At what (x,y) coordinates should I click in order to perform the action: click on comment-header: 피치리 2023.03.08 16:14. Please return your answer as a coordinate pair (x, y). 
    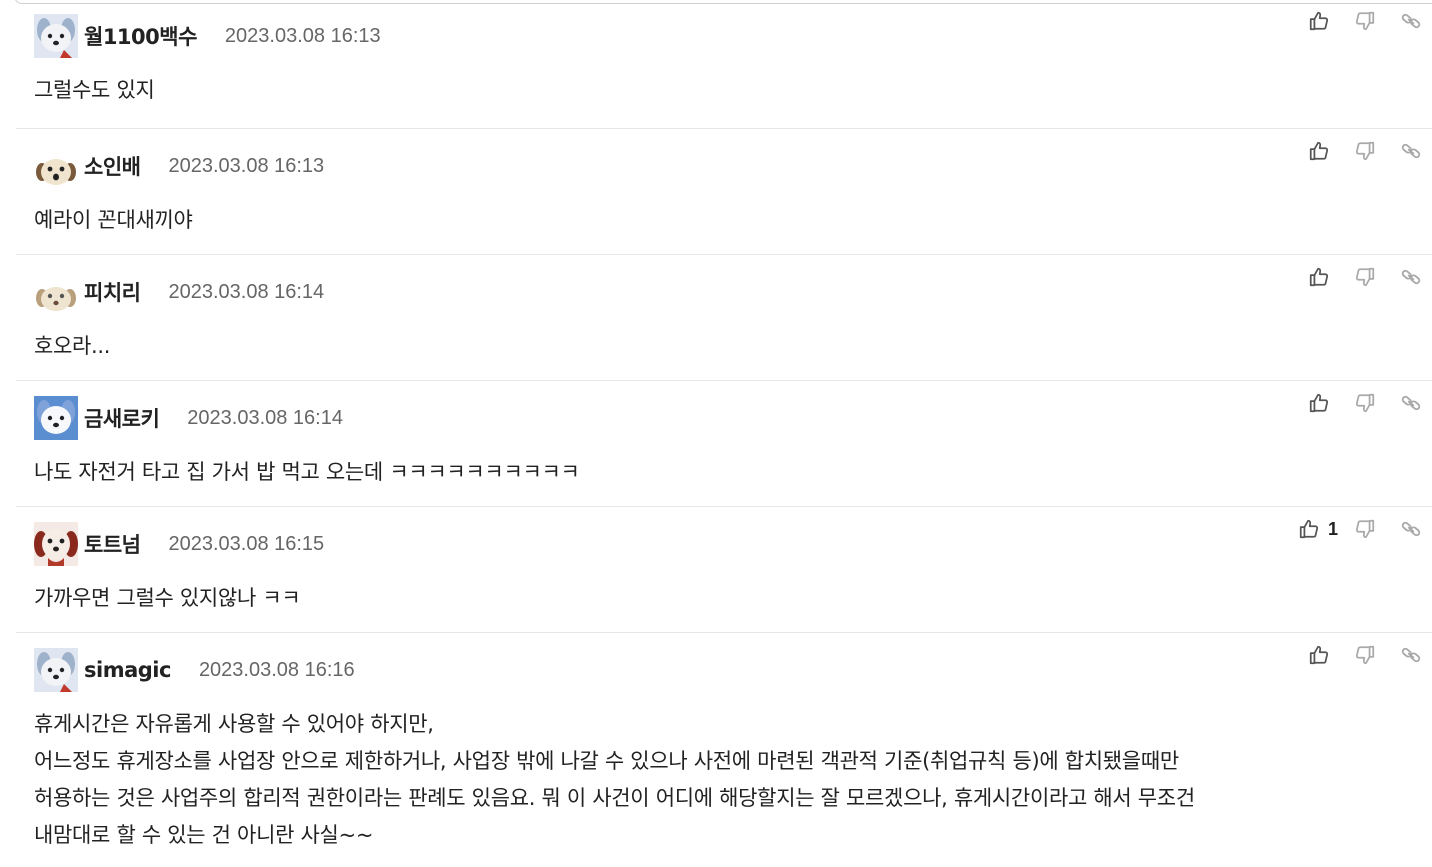
    Looking at the image, I should click on (179, 292).